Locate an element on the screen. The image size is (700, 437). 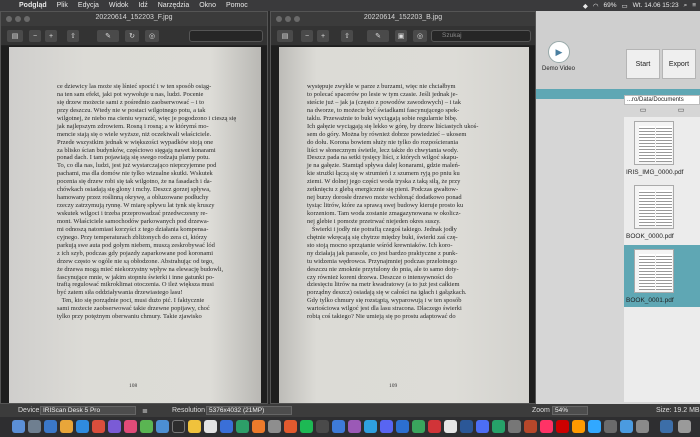
powerpoint-icon is located at coordinates (530, 426).